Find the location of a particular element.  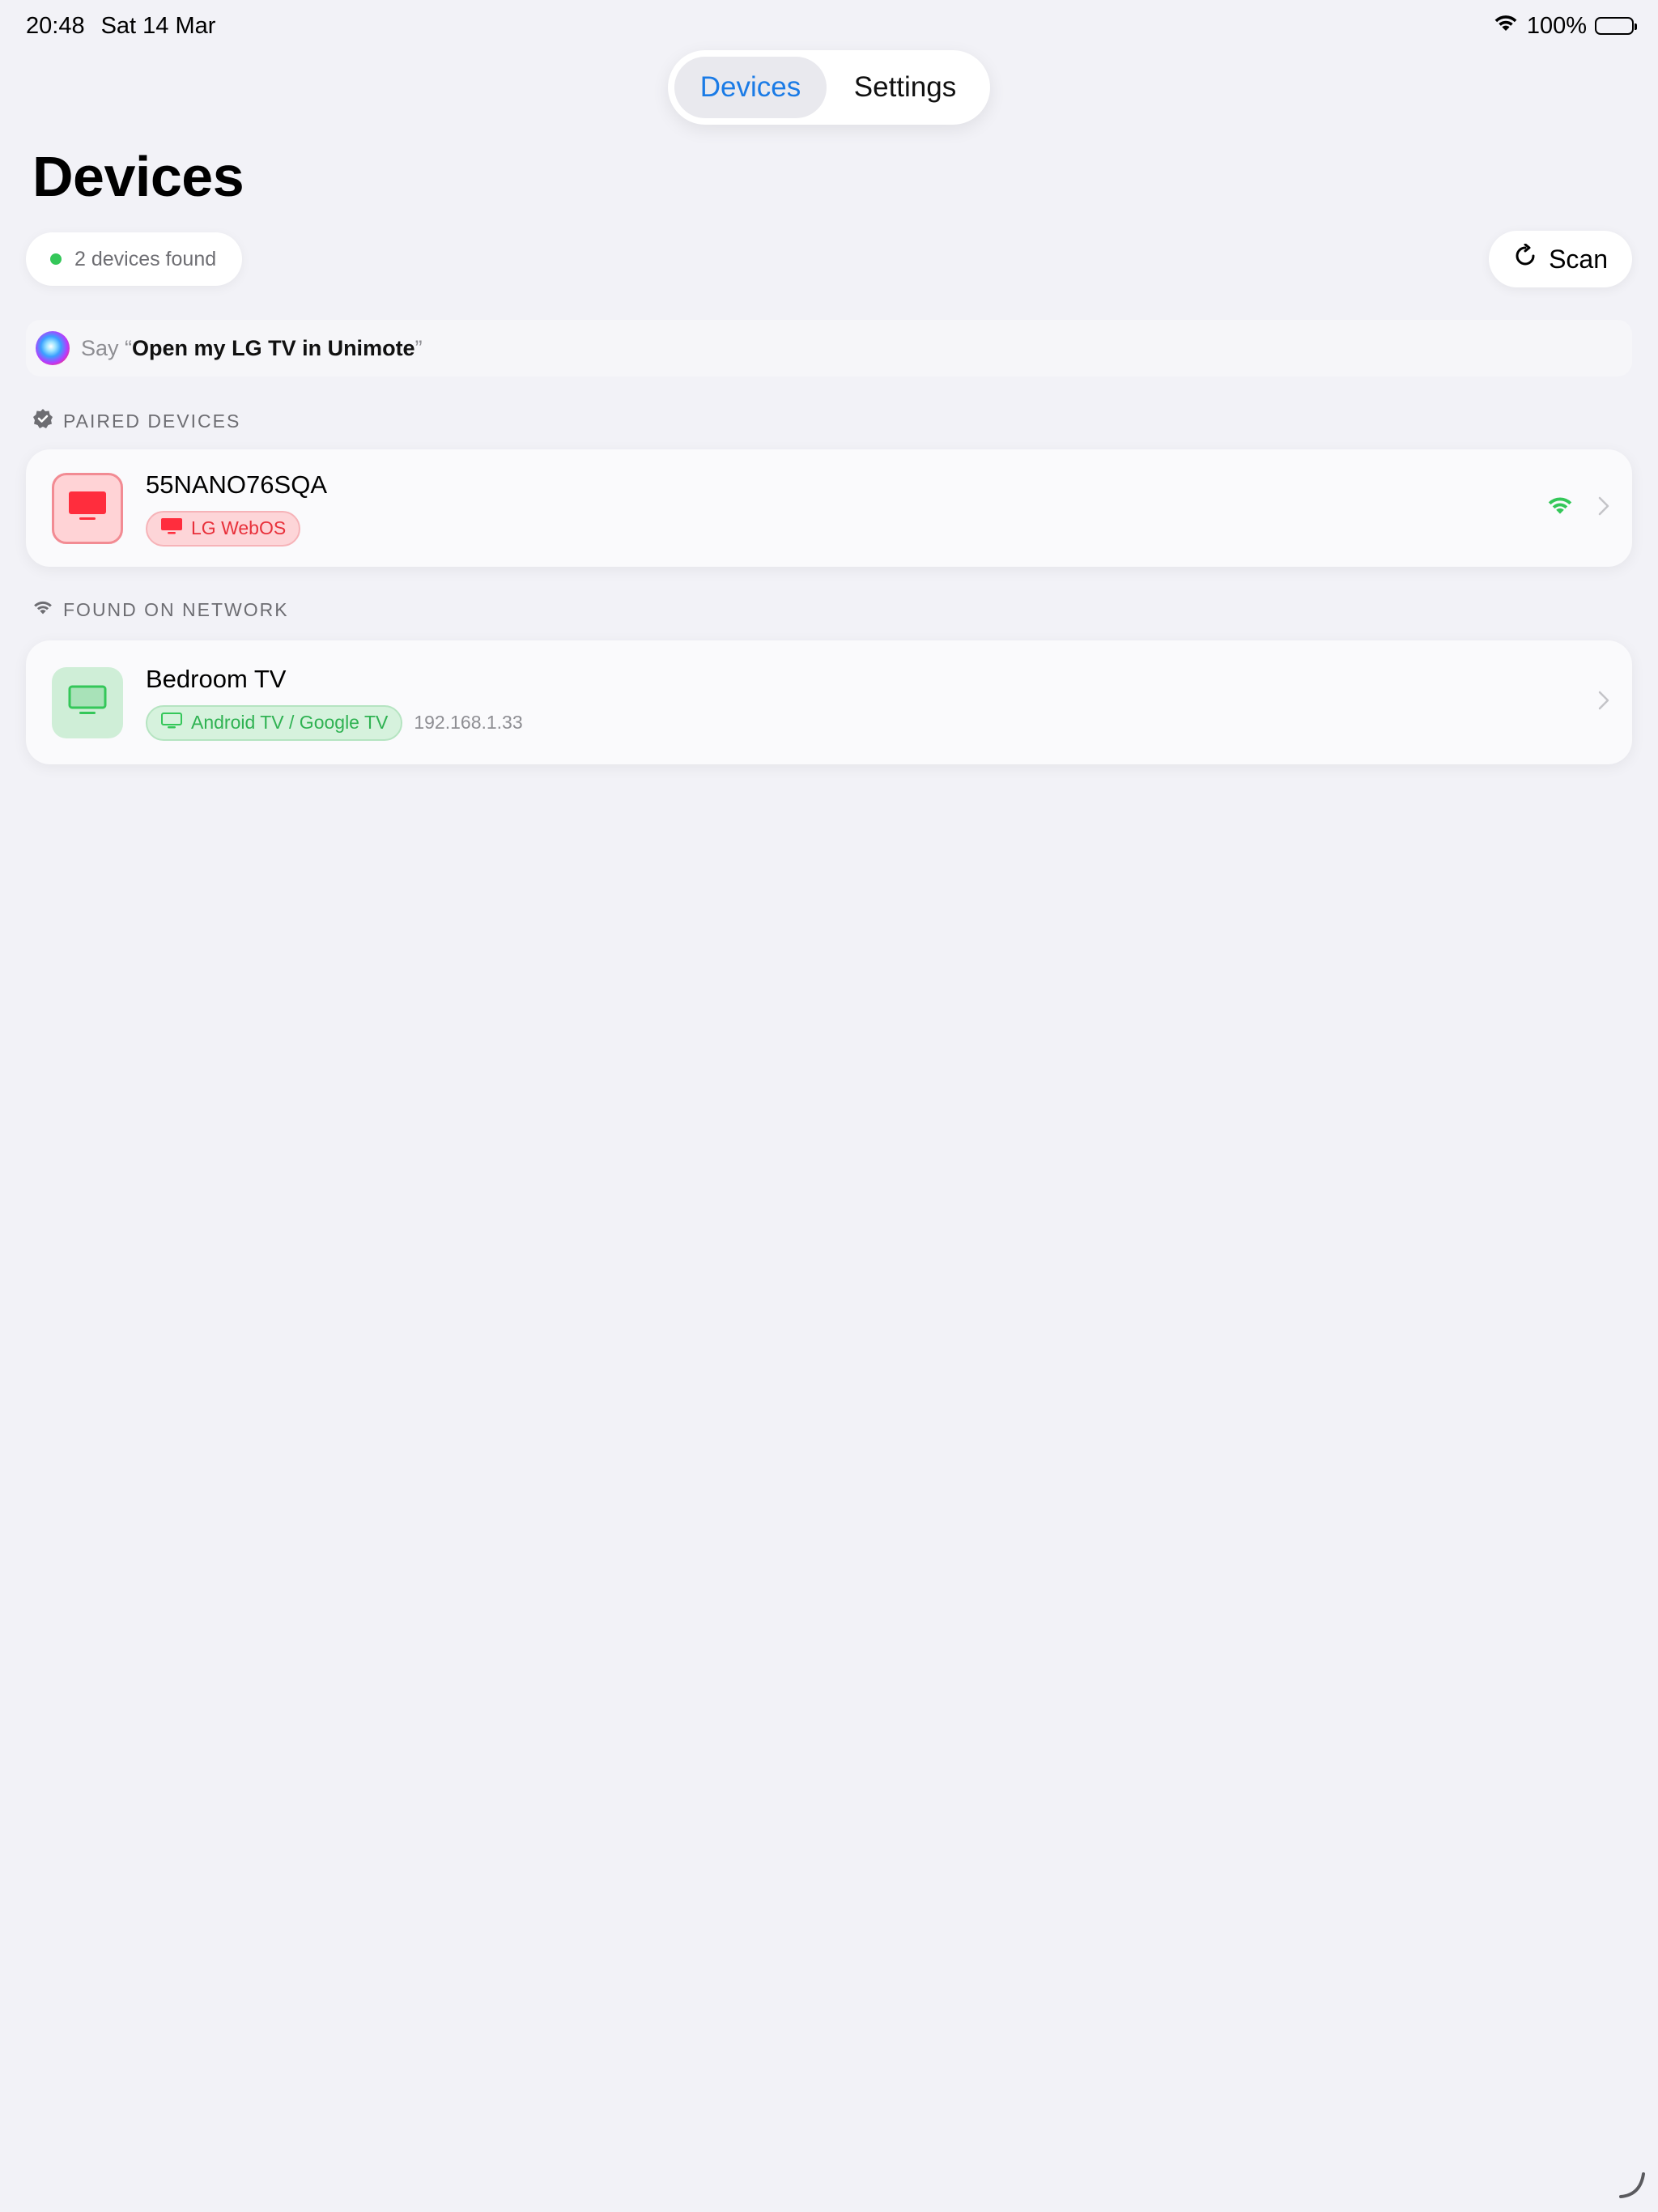

device-row-55nano76sqa: 55NANO76SQA LG WebOS is located at coordinates (829, 508).